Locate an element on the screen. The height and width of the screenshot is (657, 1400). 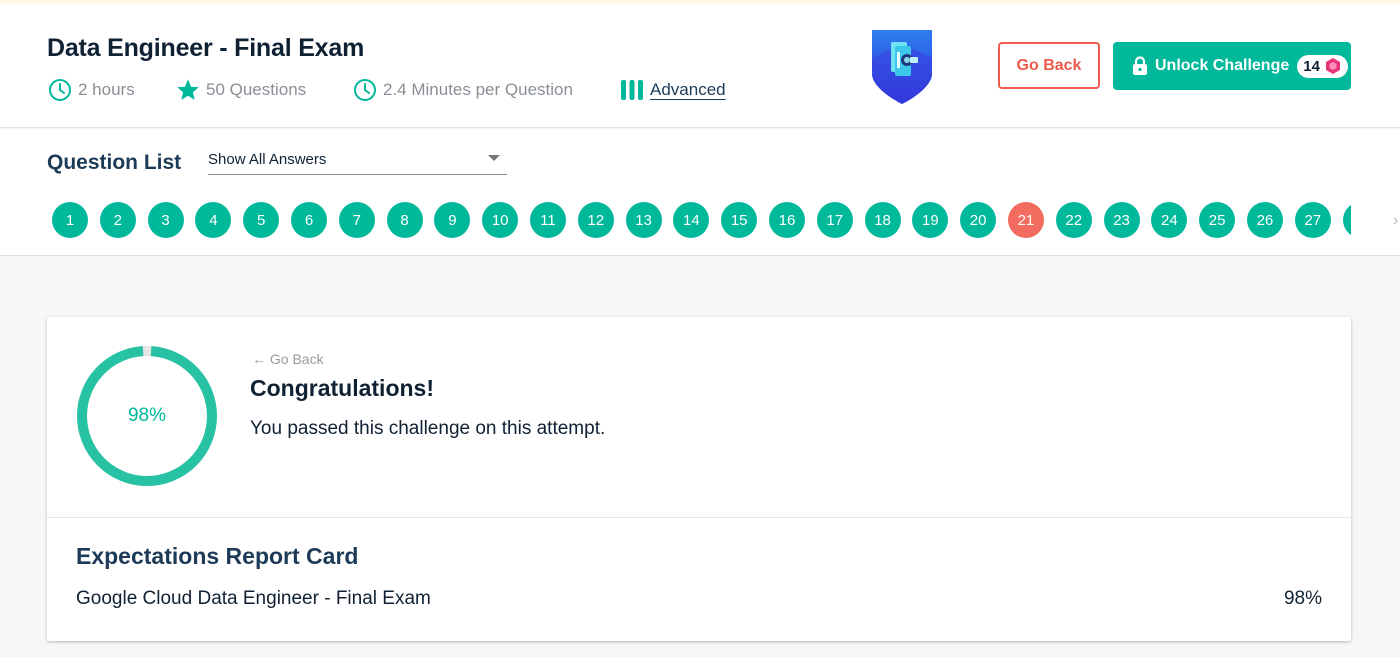
question-number-11: 11 is located at coordinates (547, 220).